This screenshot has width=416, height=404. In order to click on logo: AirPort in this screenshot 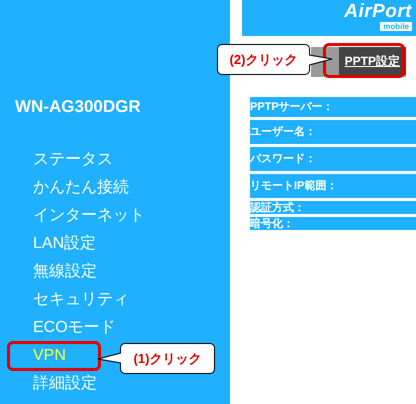, I will do `click(378, 12)`.